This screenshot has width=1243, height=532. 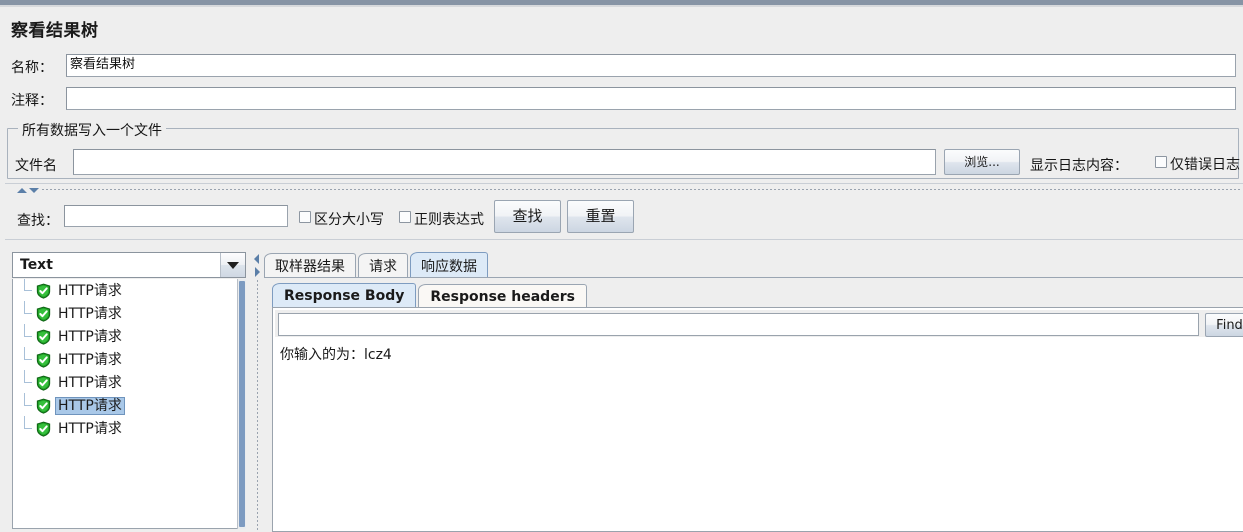 I want to click on errors-only-label: 仅错误日志, so click(x=1205, y=164).